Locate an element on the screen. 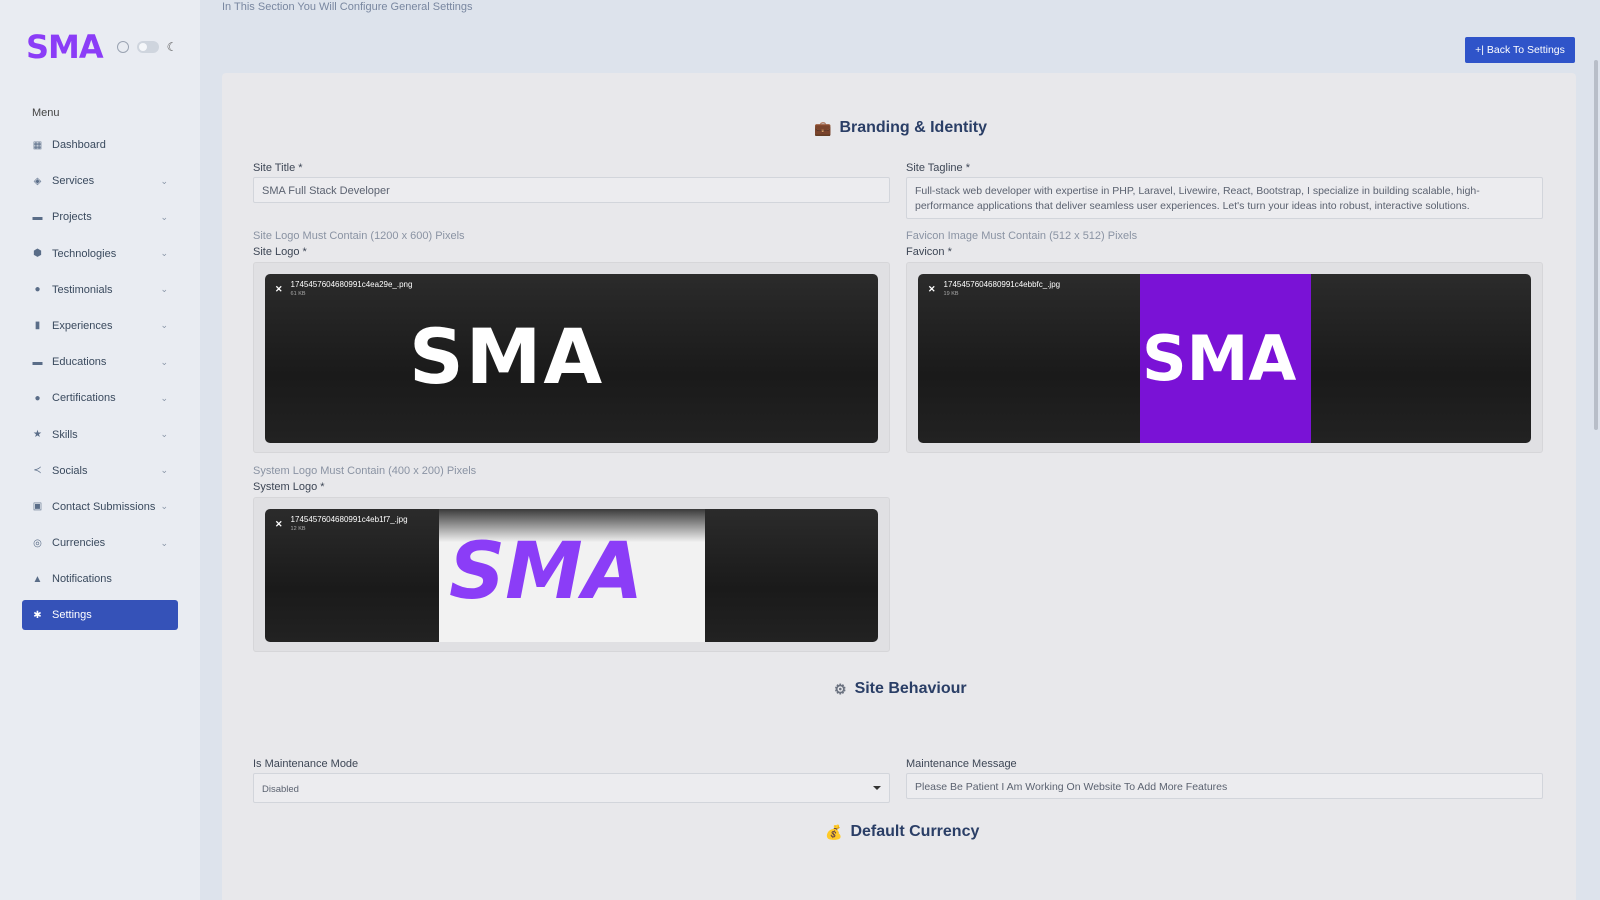  maintenance-message-label: Maintenance Message is located at coordinates (961, 764).